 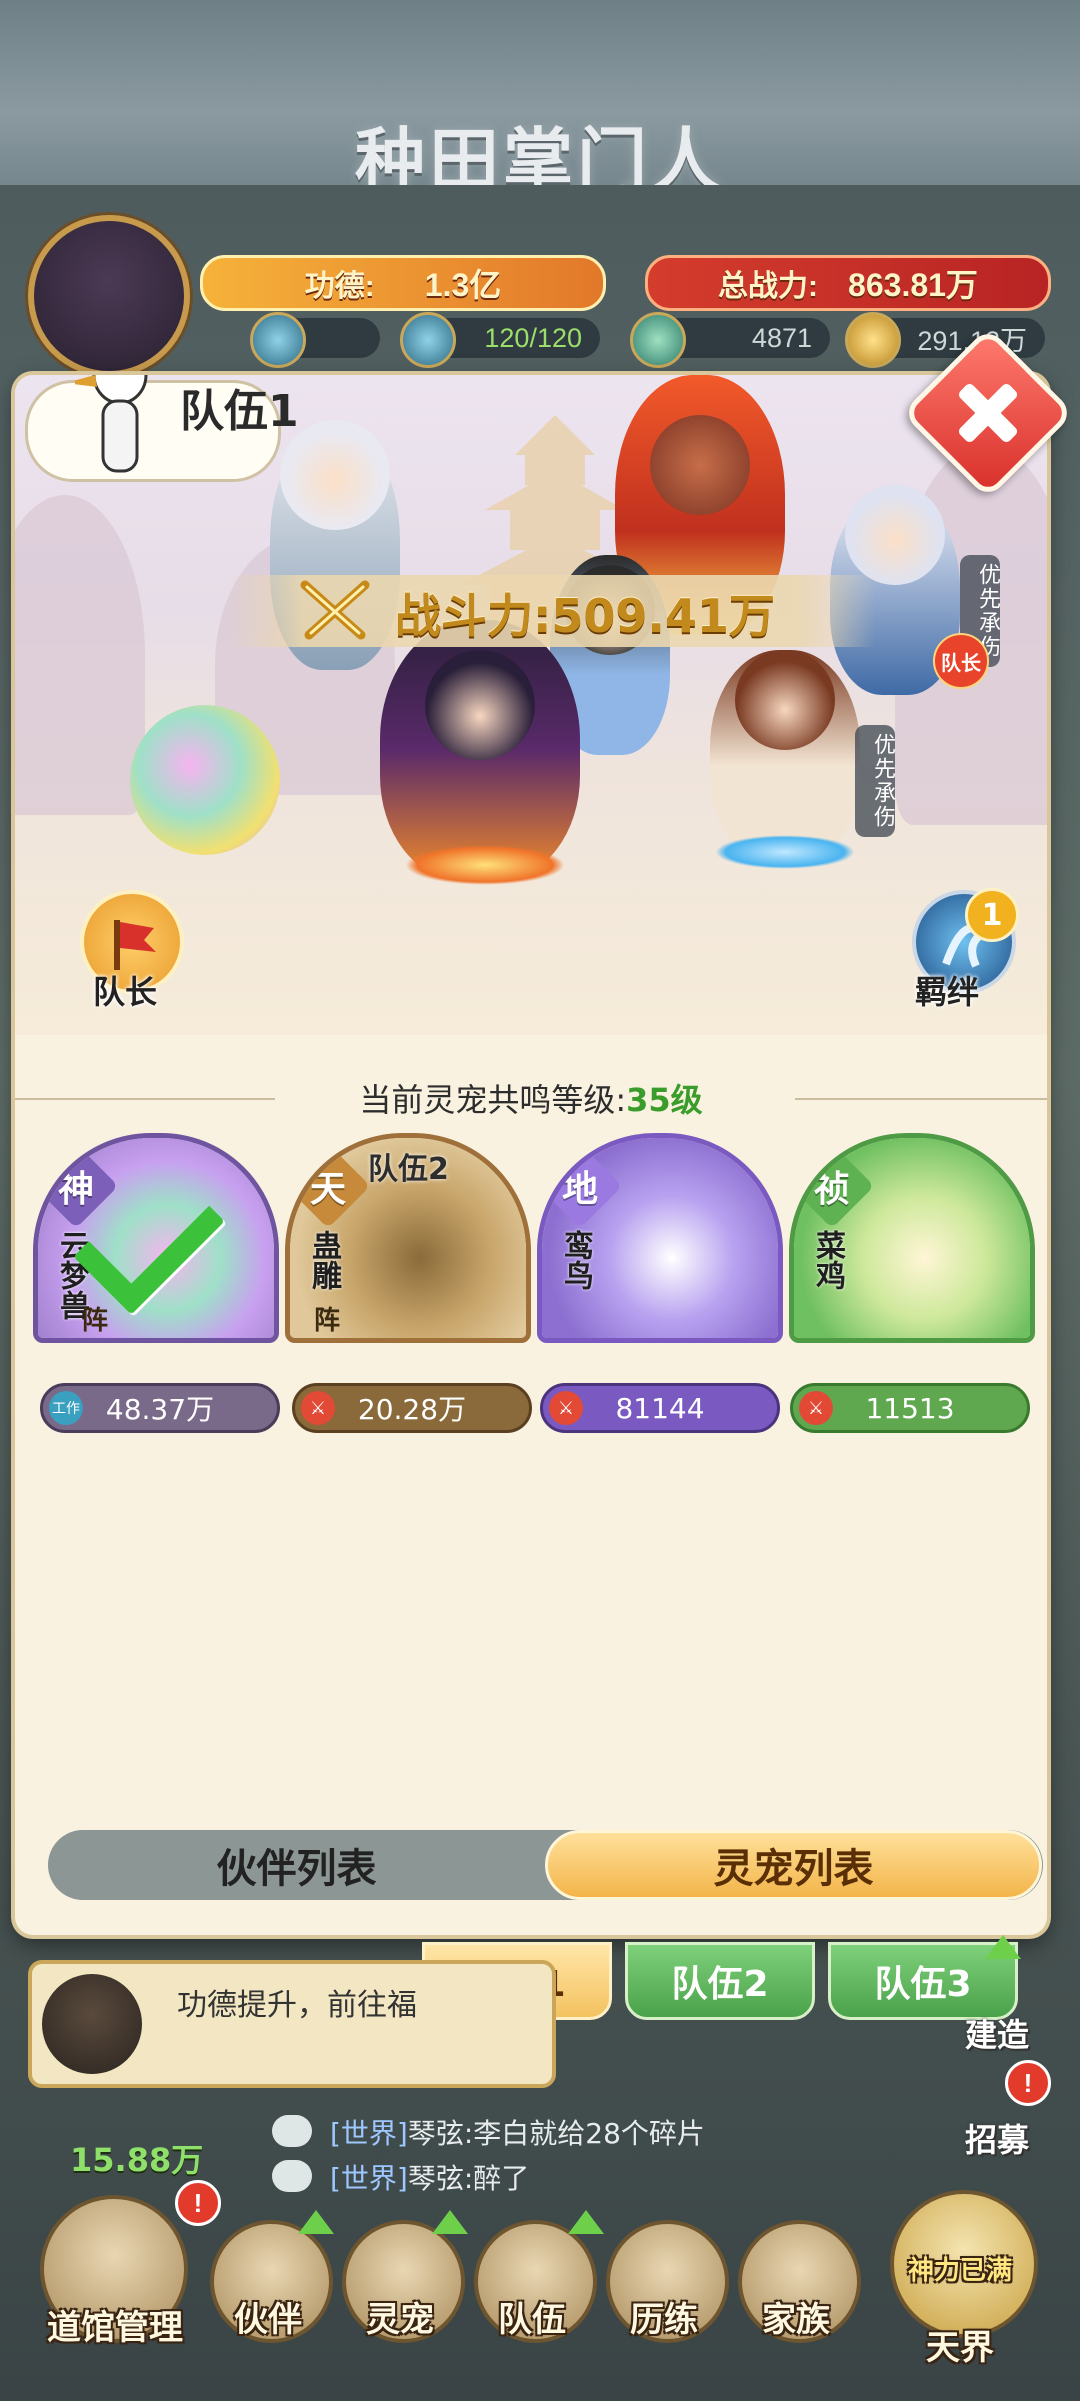 What do you see at coordinates (768, 286) in the screenshot?
I see `total-power-label: 总战力:` at bounding box center [768, 286].